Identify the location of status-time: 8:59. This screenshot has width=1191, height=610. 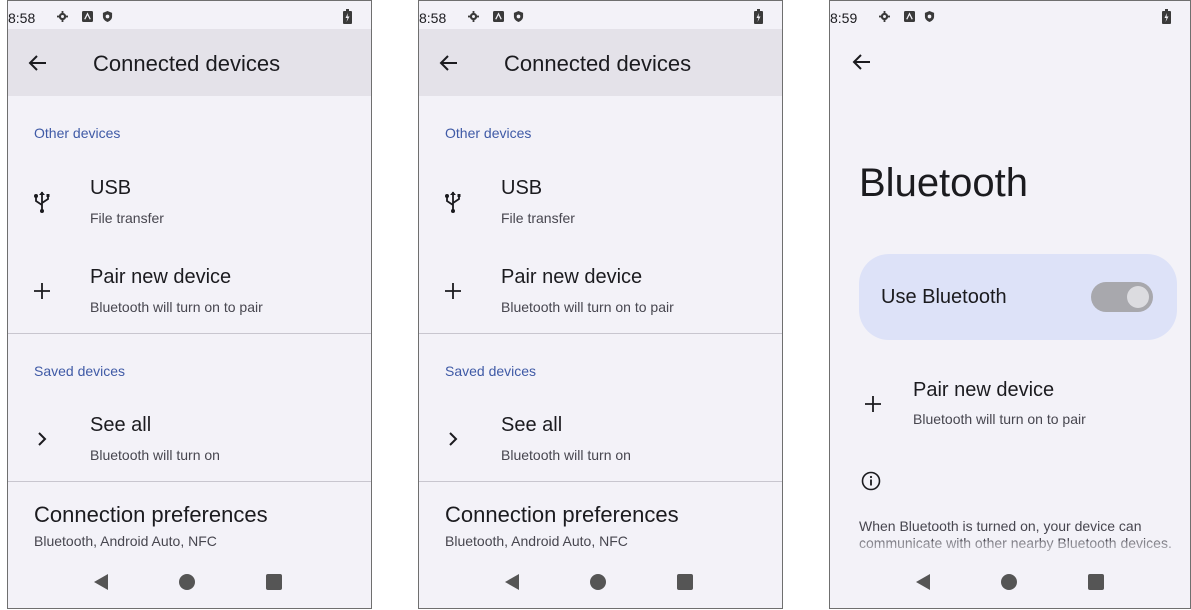
(844, 18).